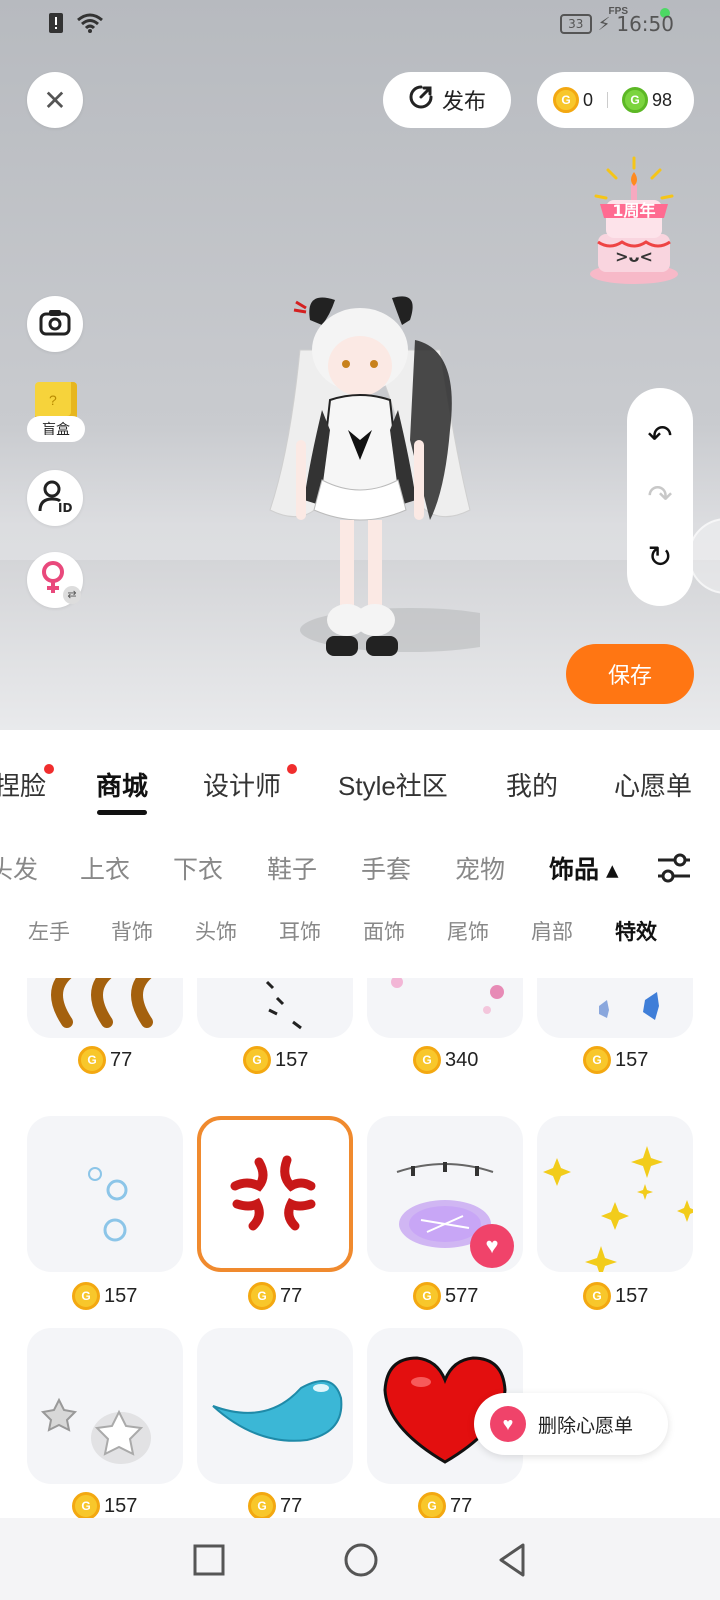 The height and width of the screenshot is (1600, 720). I want to click on tab-face-dot, so click(49, 769).